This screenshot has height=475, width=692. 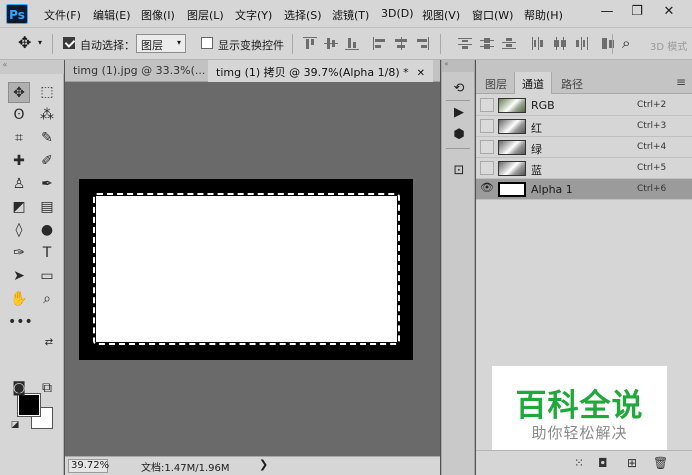 What do you see at coordinates (459, 89) in the screenshot?
I see `history-panel-icon: ⟲` at bounding box center [459, 89].